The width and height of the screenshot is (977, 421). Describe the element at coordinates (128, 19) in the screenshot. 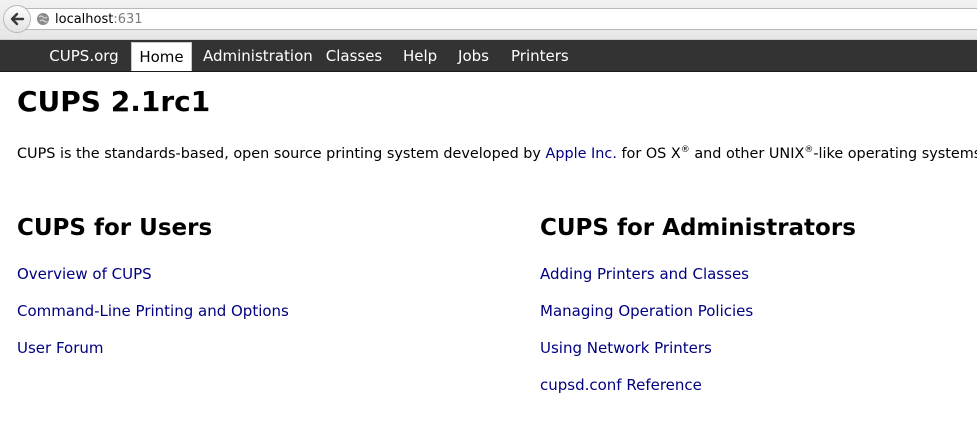

I see `url-port: :631` at that location.